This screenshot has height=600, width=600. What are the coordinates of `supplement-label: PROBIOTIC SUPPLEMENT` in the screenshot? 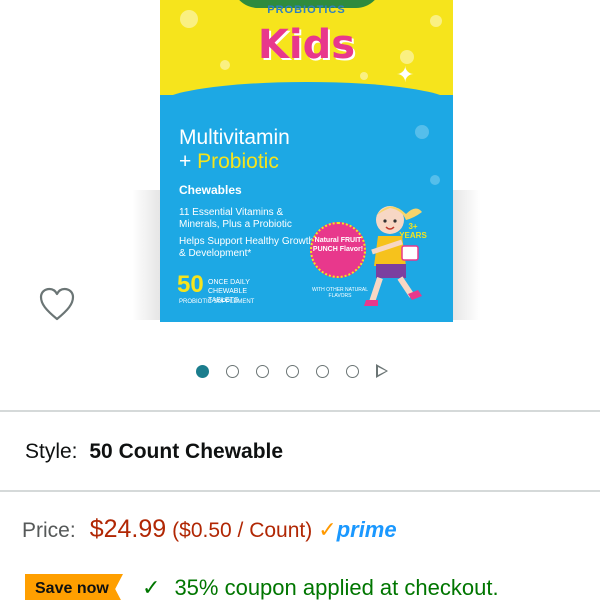 It's located at (217, 302).